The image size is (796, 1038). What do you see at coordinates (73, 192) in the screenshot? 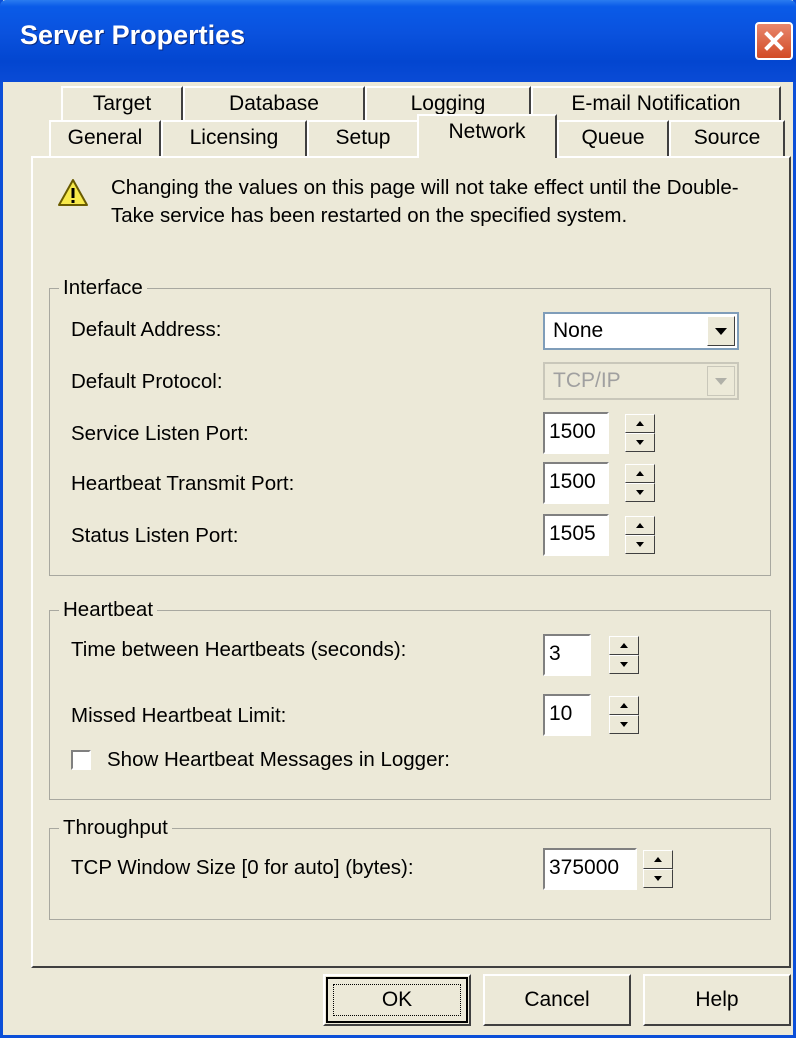
I see `warning-icon` at bounding box center [73, 192].